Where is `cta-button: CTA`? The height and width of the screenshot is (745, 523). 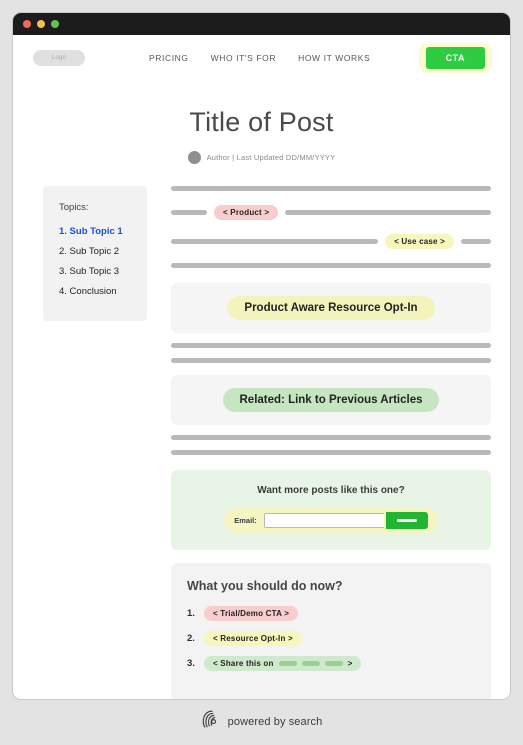
cta-button: CTA is located at coordinates (455, 58).